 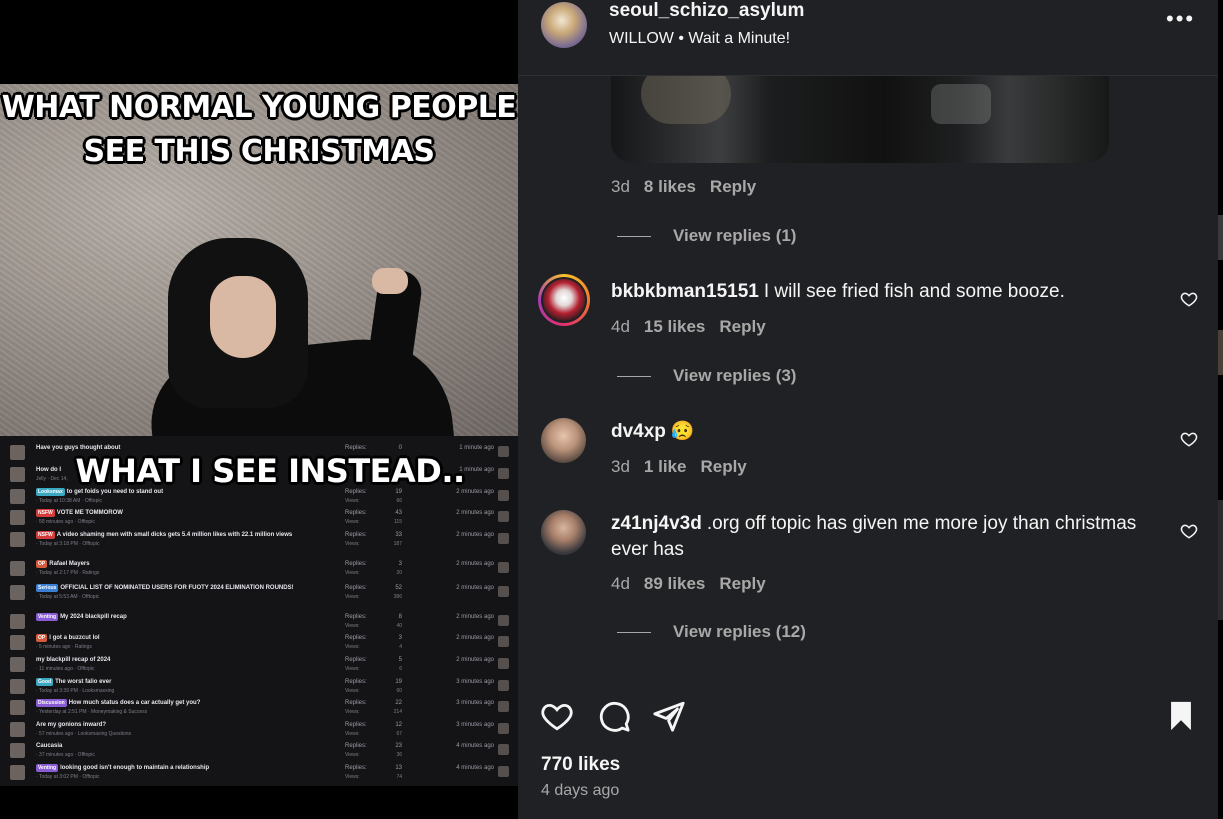 I want to click on audio-track: WILLOW • Wait a Minute!, so click(x=699, y=39).